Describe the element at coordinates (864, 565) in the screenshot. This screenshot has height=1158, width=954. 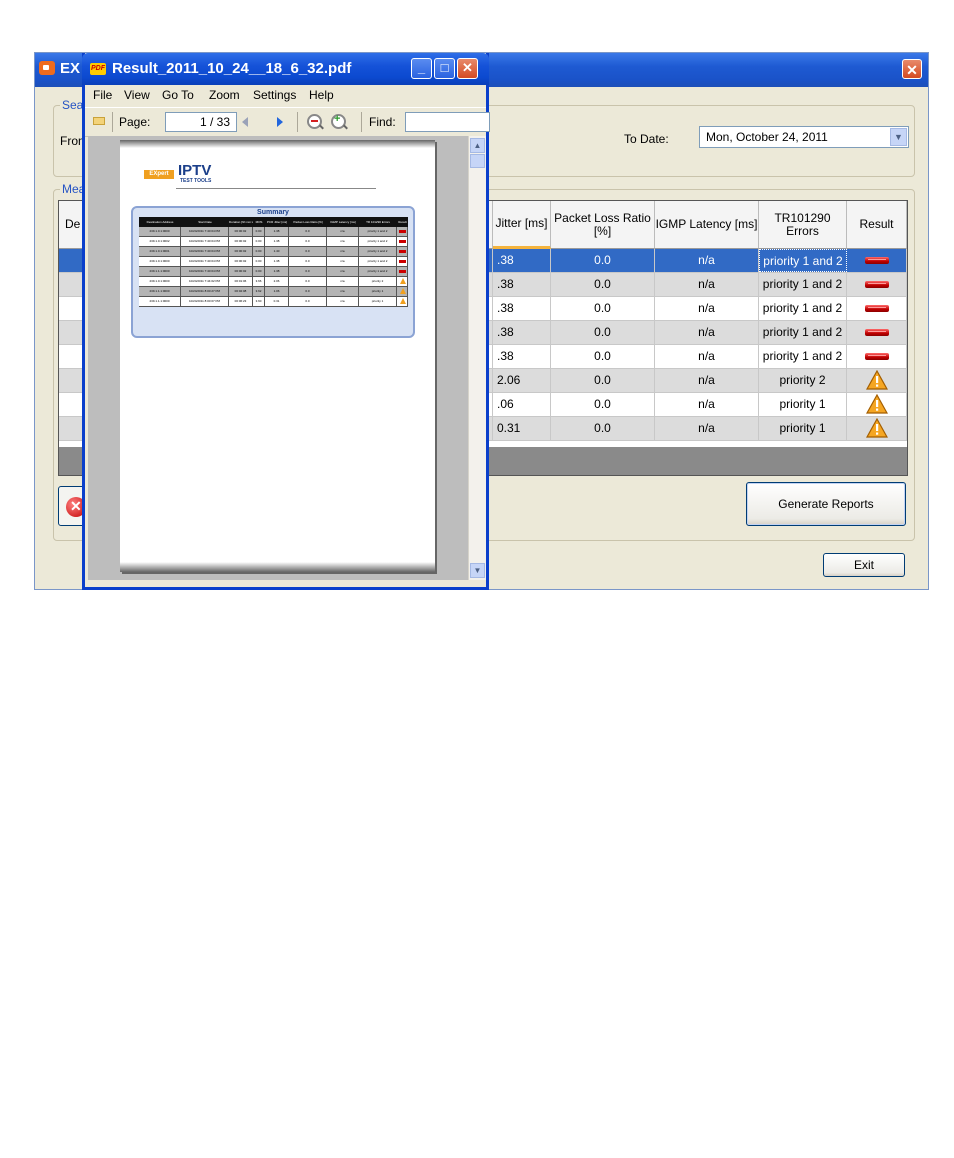
I see `exit-button: Exit` at that location.